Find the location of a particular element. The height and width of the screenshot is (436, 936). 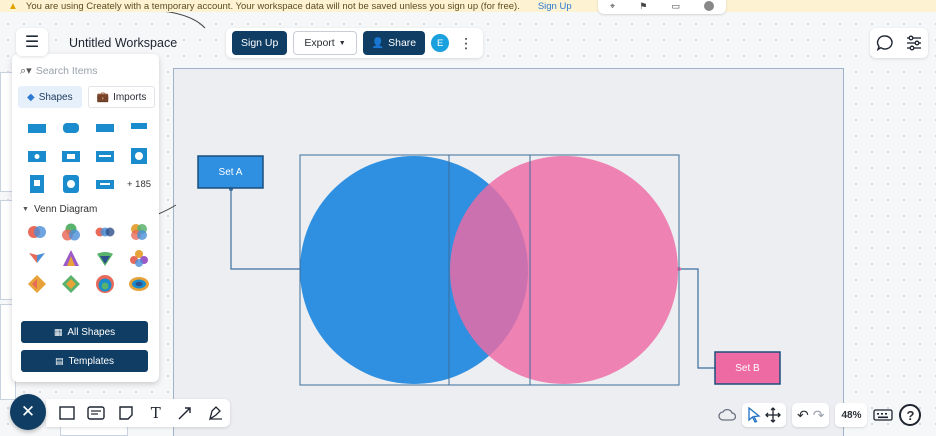

templates-label: Templates is located at coordinates (91, 361).